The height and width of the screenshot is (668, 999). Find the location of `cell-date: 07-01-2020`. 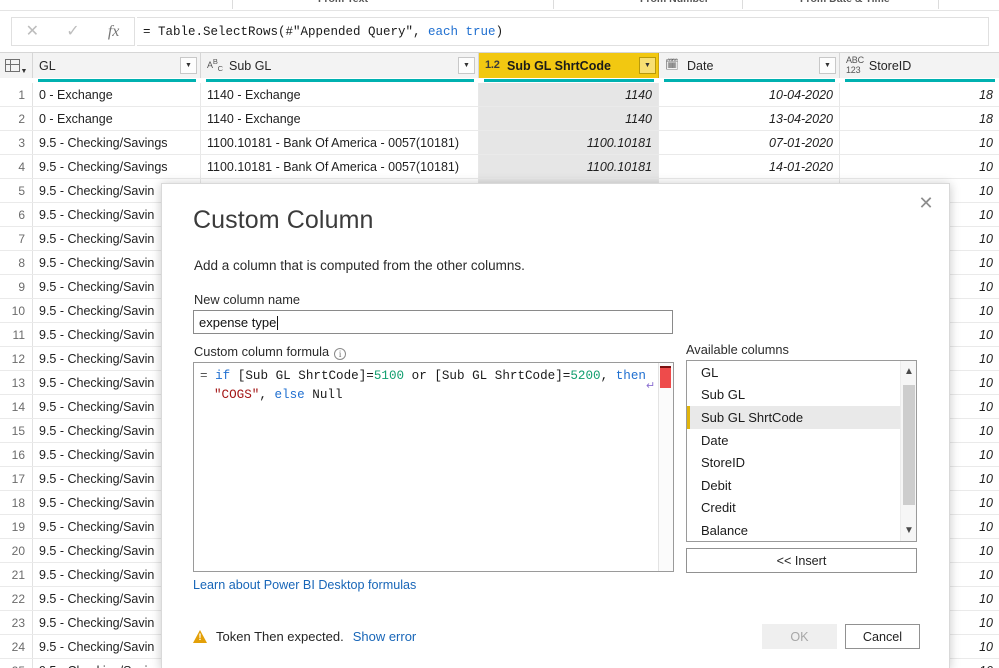

cell-date: 07-01-2020 is located at coordinates (749, 142).